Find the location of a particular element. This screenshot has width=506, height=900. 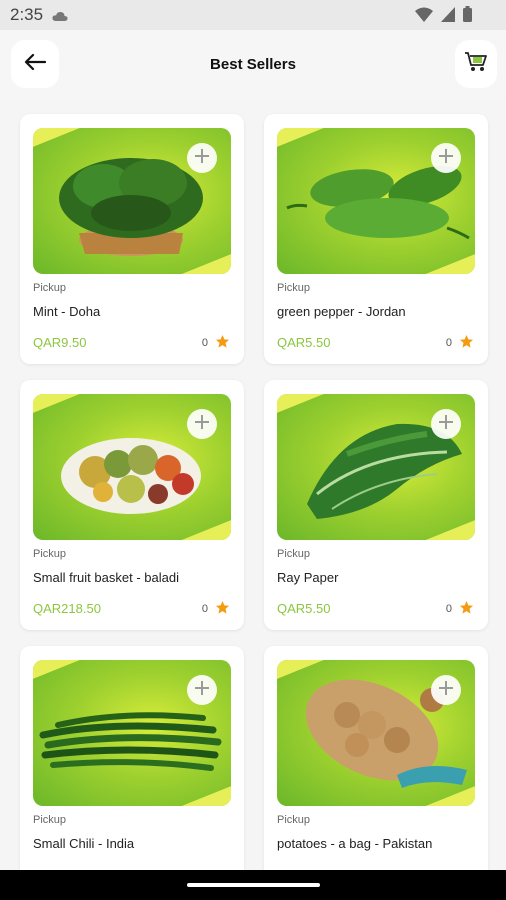

home-gesture-handle is located at coordinates (253, 885).